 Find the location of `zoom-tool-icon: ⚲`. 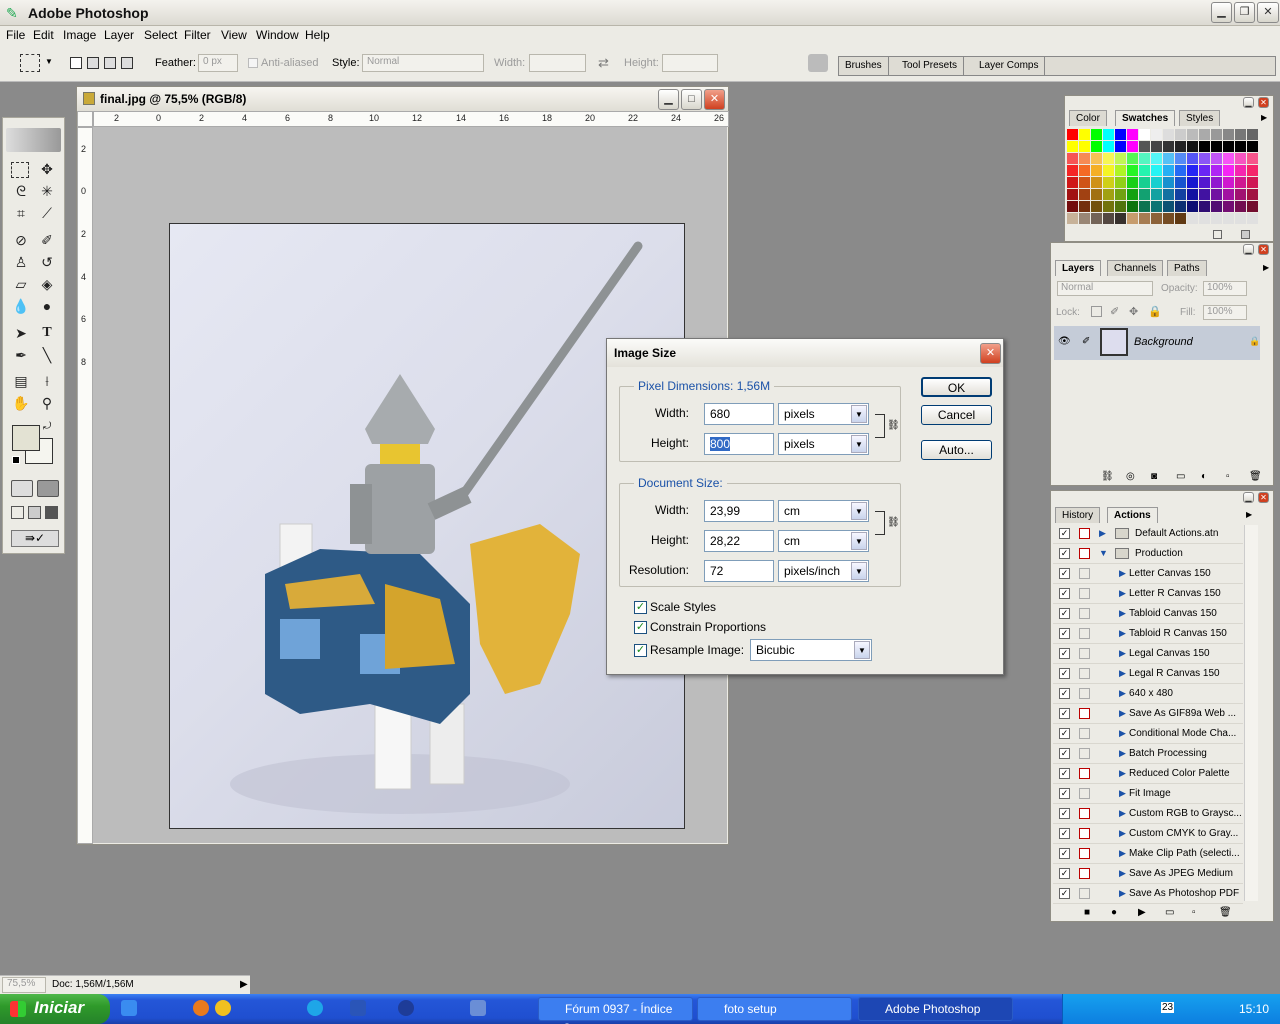

zoom-tool-icon: ⚲ is located at coordinates (47, 403).